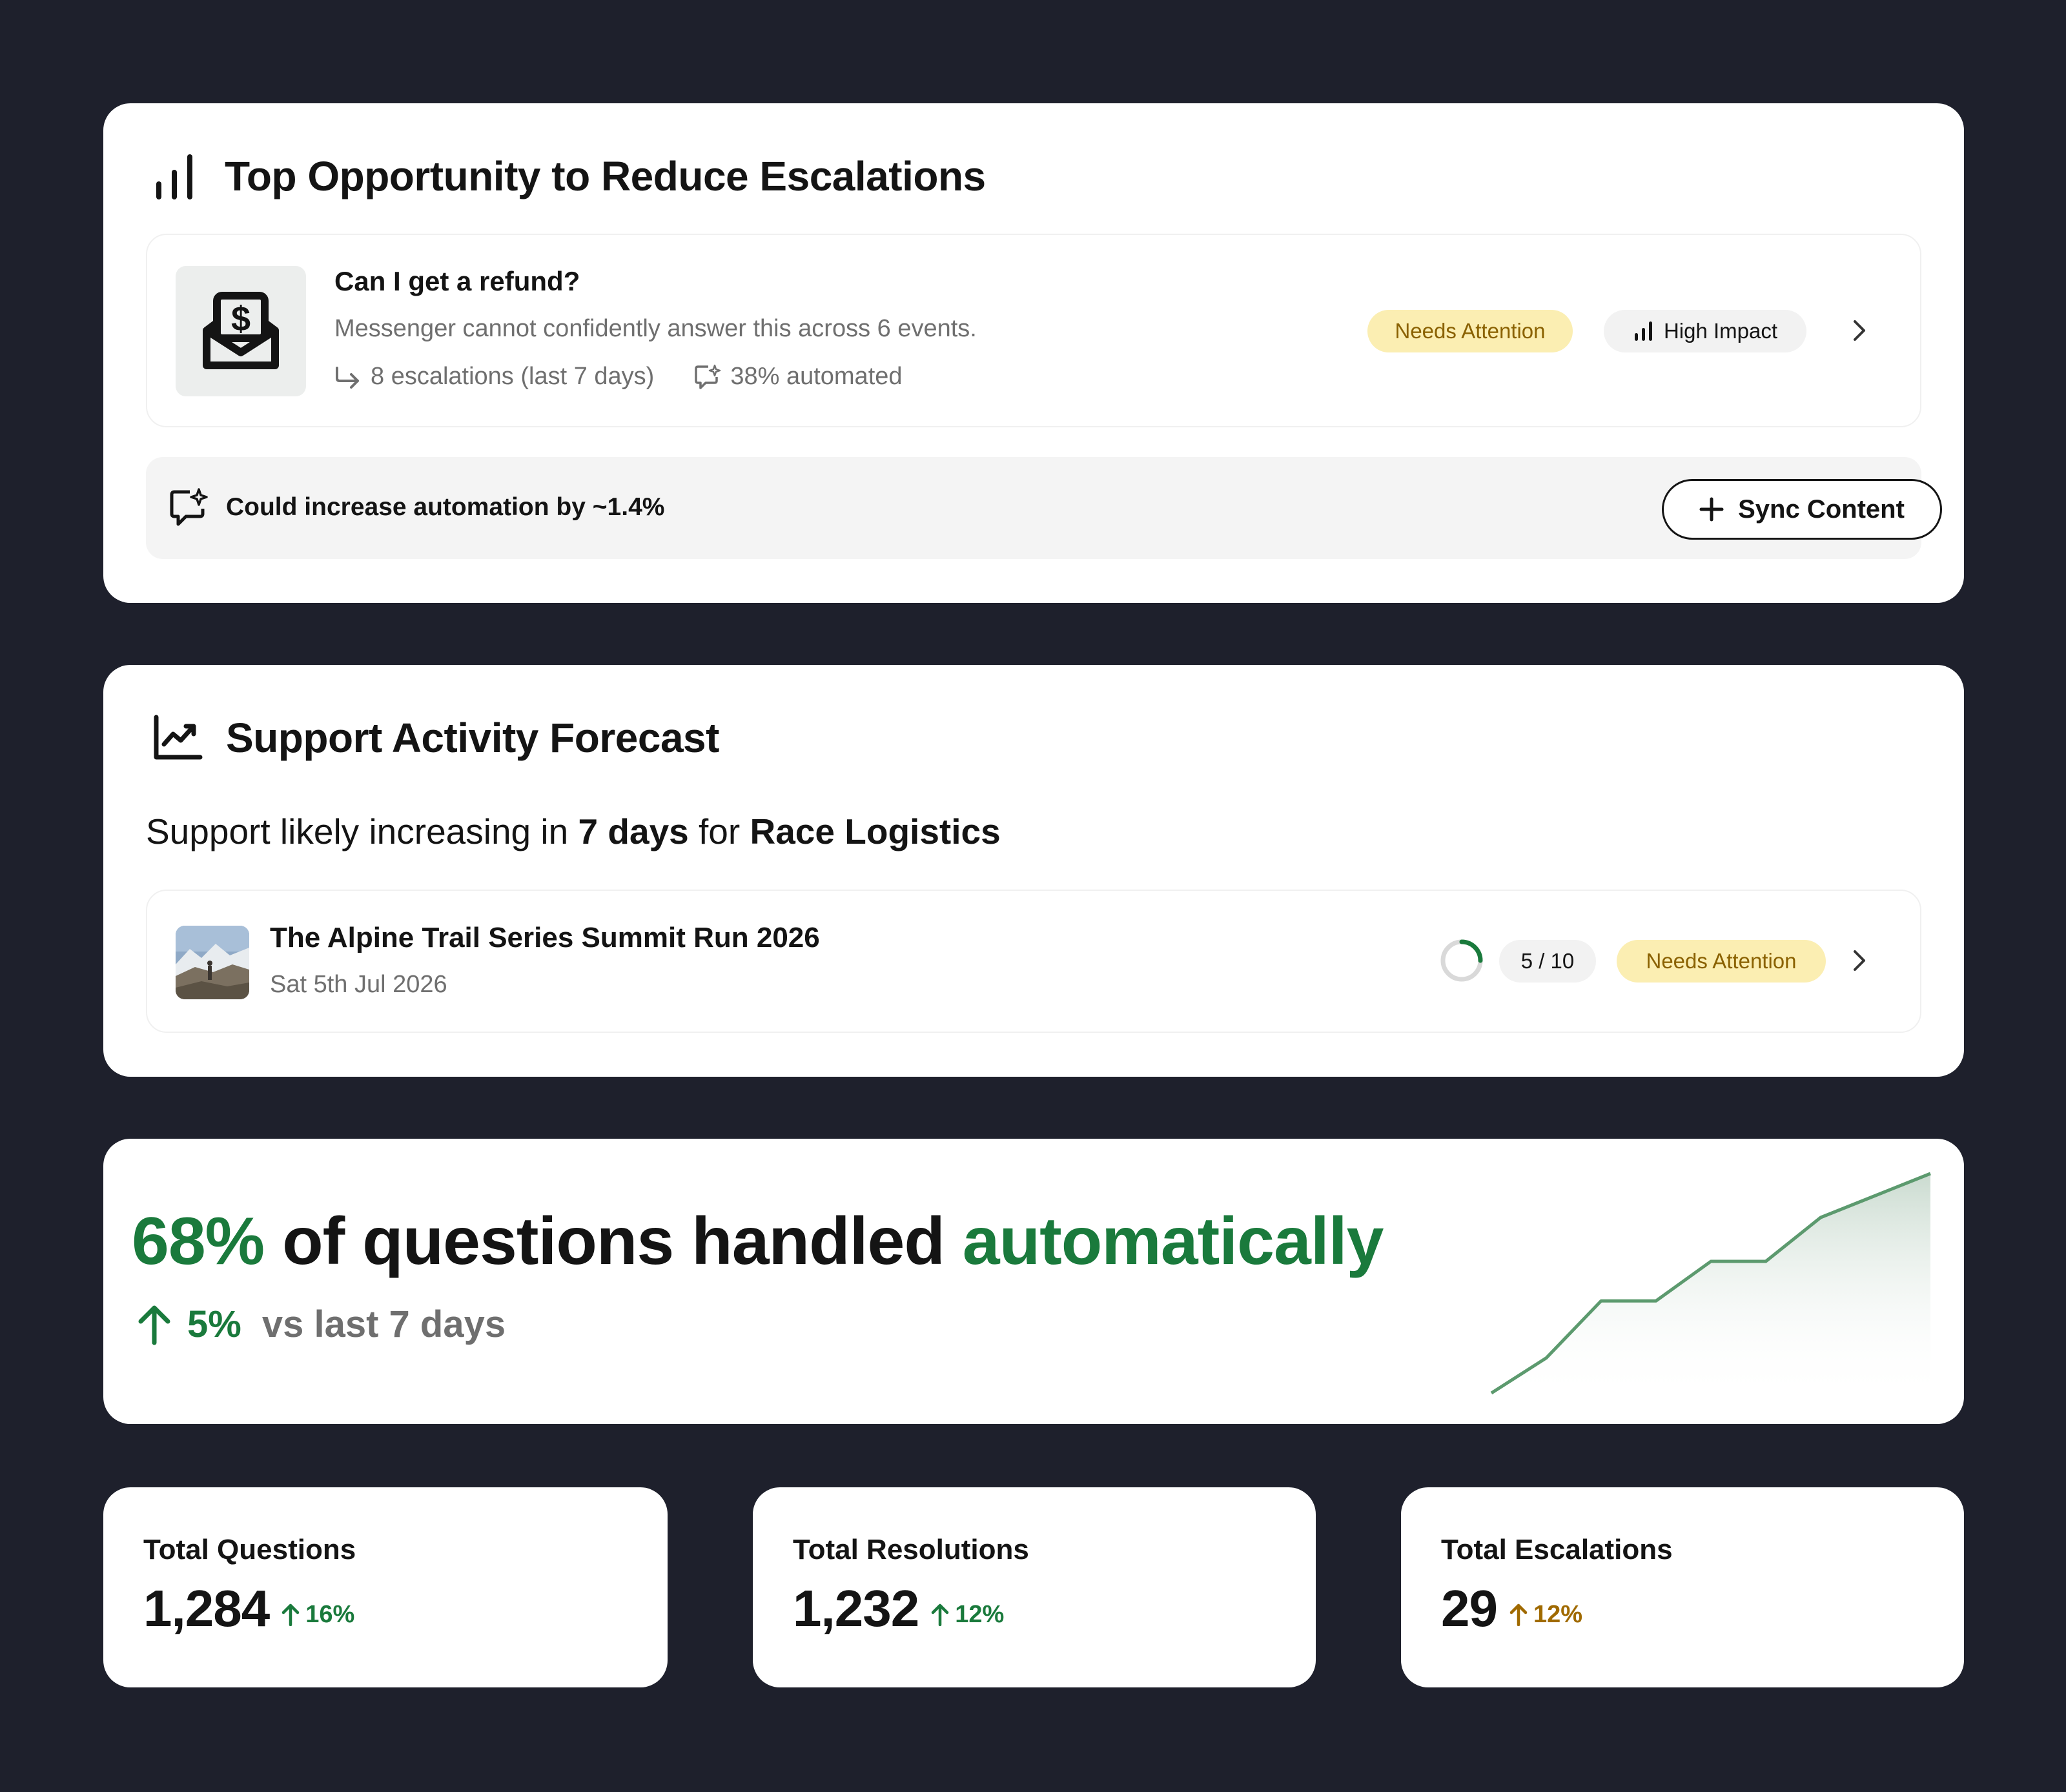  I want to click on stat-card-resolutions: Total Resolutions 1,232 12%, so click(1034, 1587).